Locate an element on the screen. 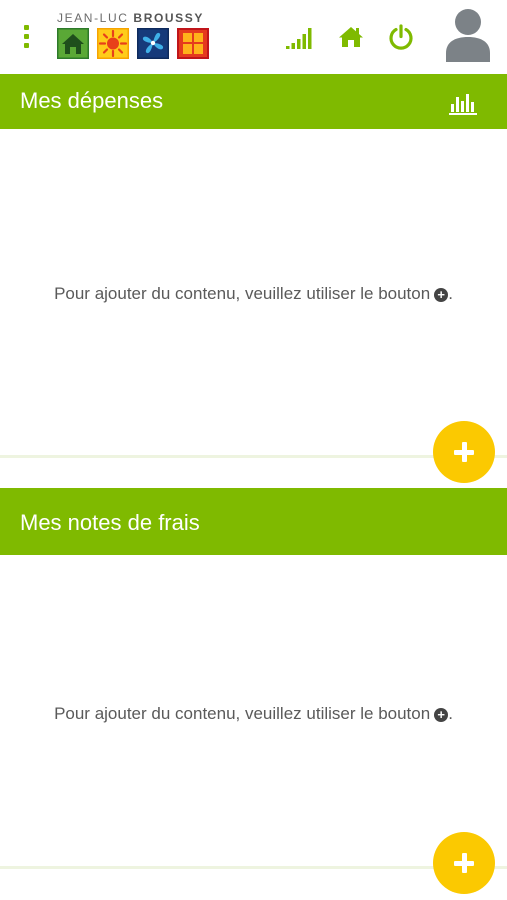 The width and height of the screenshot is (507, 900). add-depense-button is located at coordinates (464, 452).